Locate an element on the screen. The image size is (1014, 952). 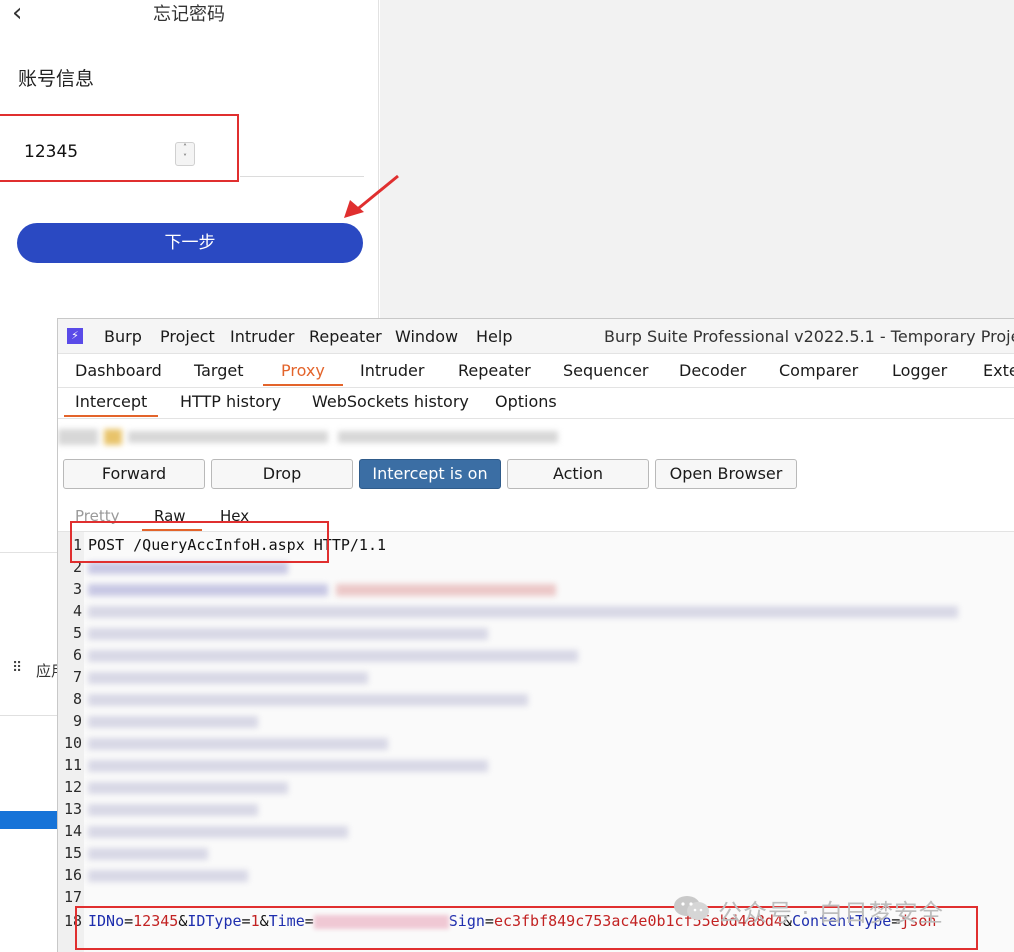
open-browser-button: Open Browser is located at coordinates (726, 474).